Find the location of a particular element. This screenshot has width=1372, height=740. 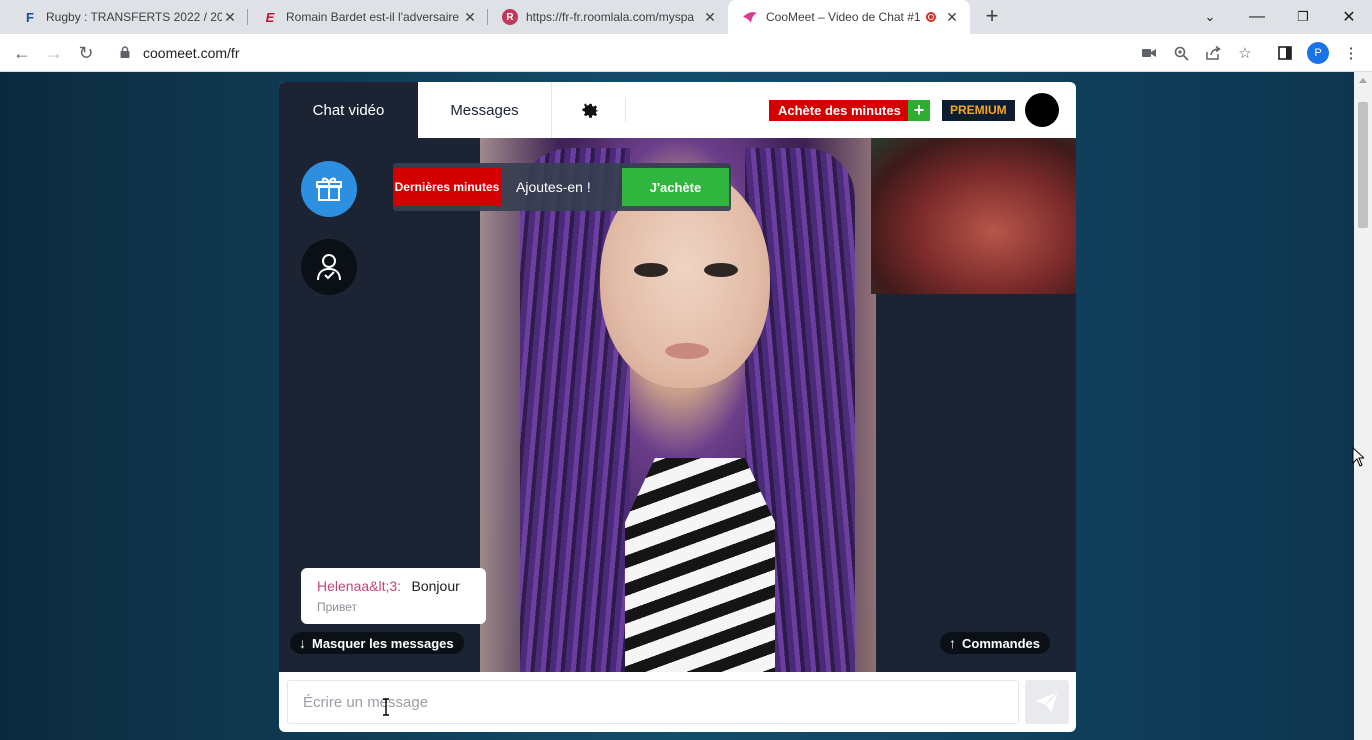

side-panel is located at coordinates (976, 483).